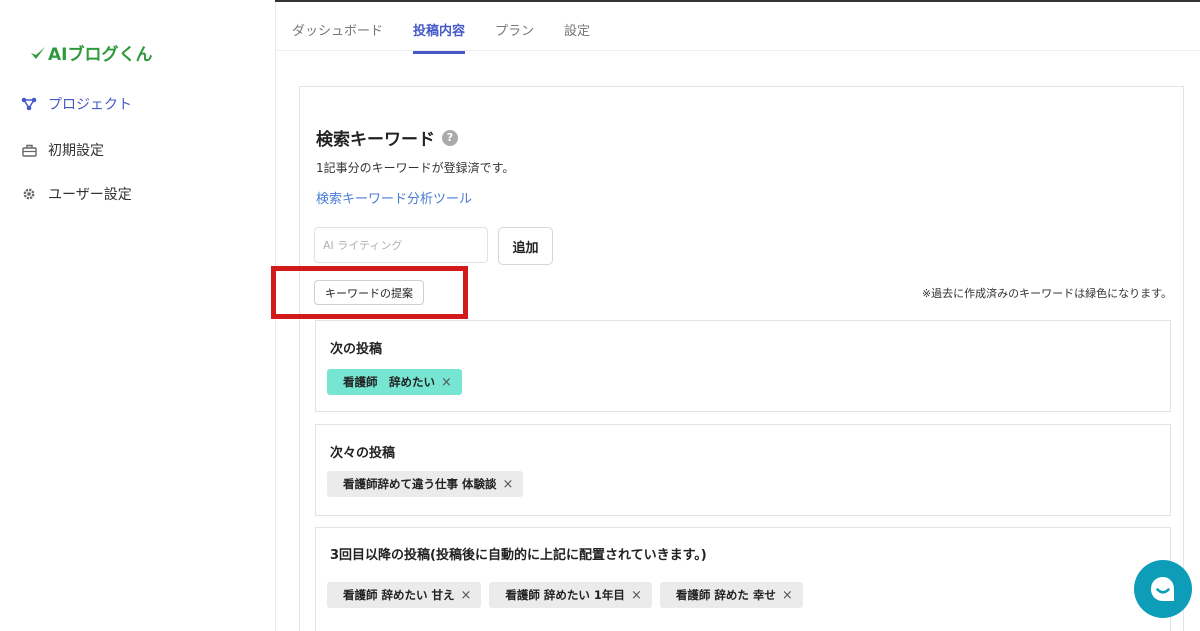 The height and width of the screenshot is (631, 1200). I want to click on sidebar-item-label: プロジェクト, so click(90, 105).